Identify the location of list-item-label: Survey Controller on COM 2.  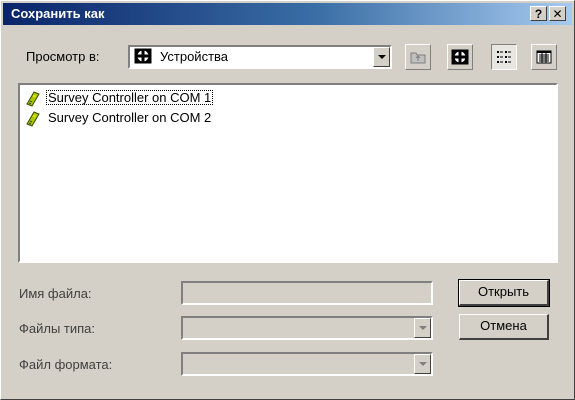
(130, 117).